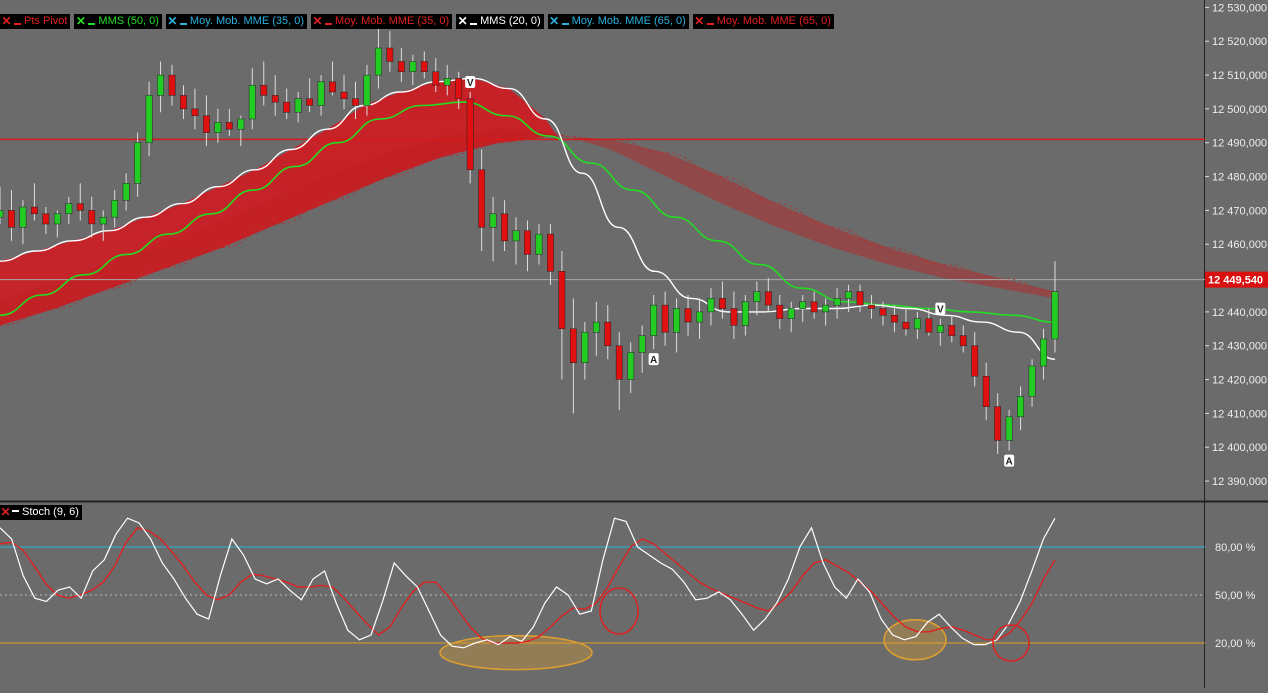 Image resolution: width=1268 pixels, height=693 pixels. I want to click on price-tick-label: 12 430,000, so click(1239, 347).